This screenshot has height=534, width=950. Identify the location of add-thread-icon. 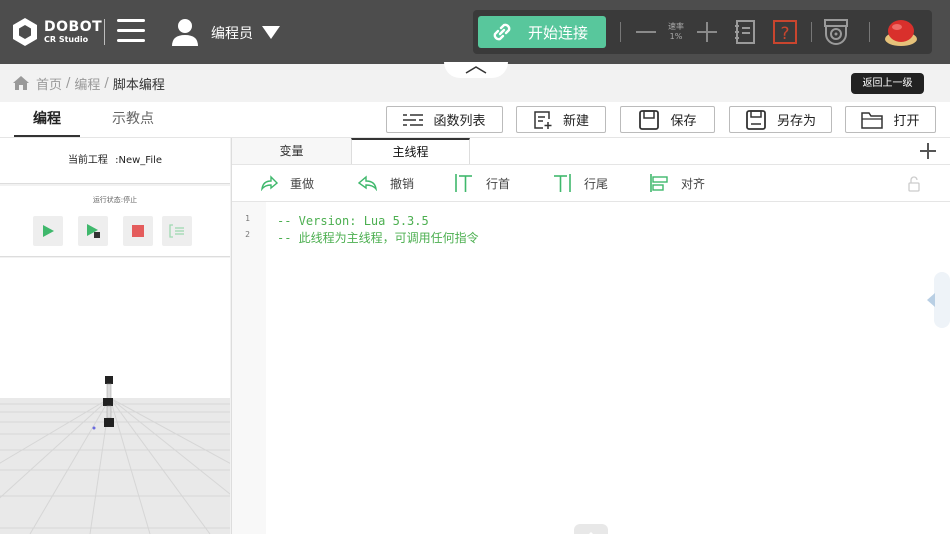
(928, 151).